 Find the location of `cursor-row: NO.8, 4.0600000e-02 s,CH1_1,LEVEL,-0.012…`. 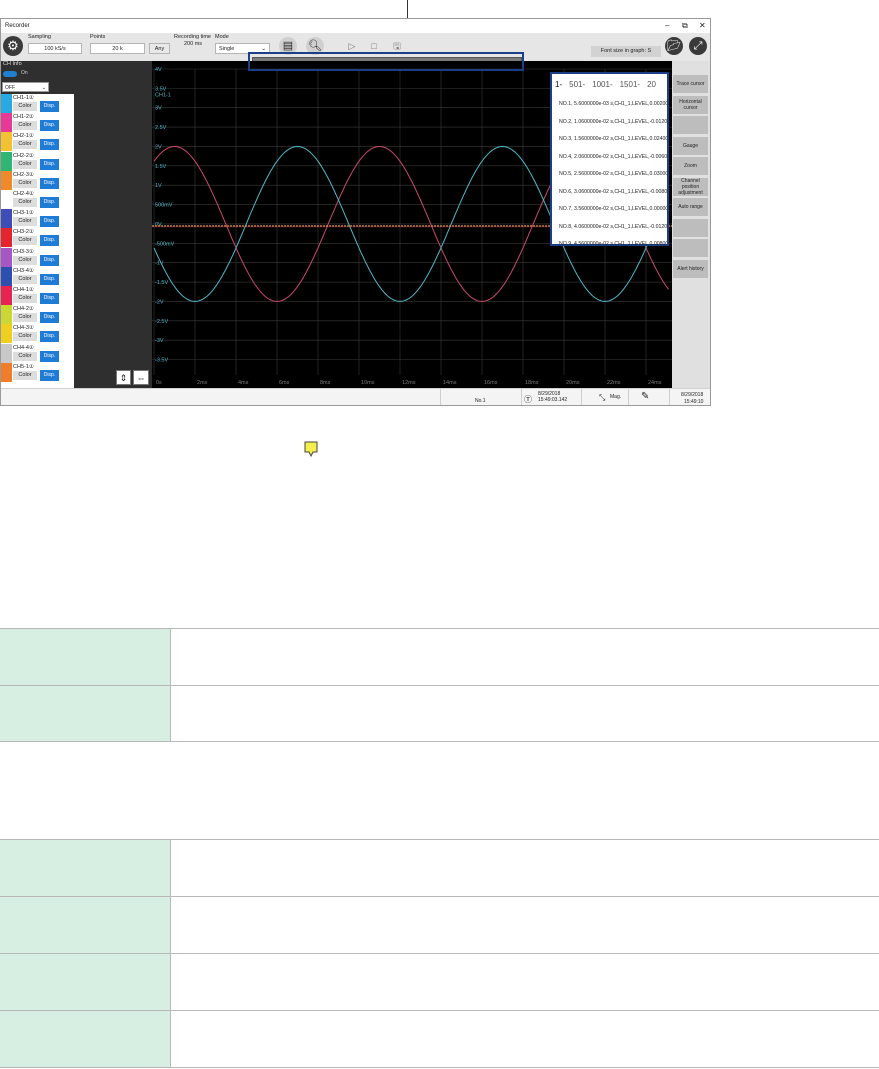

cursor-row: NO.8, 4.0600000e-02 s,CH1_1,LEVEL,-0.012… is located at coordinates (613, 227).